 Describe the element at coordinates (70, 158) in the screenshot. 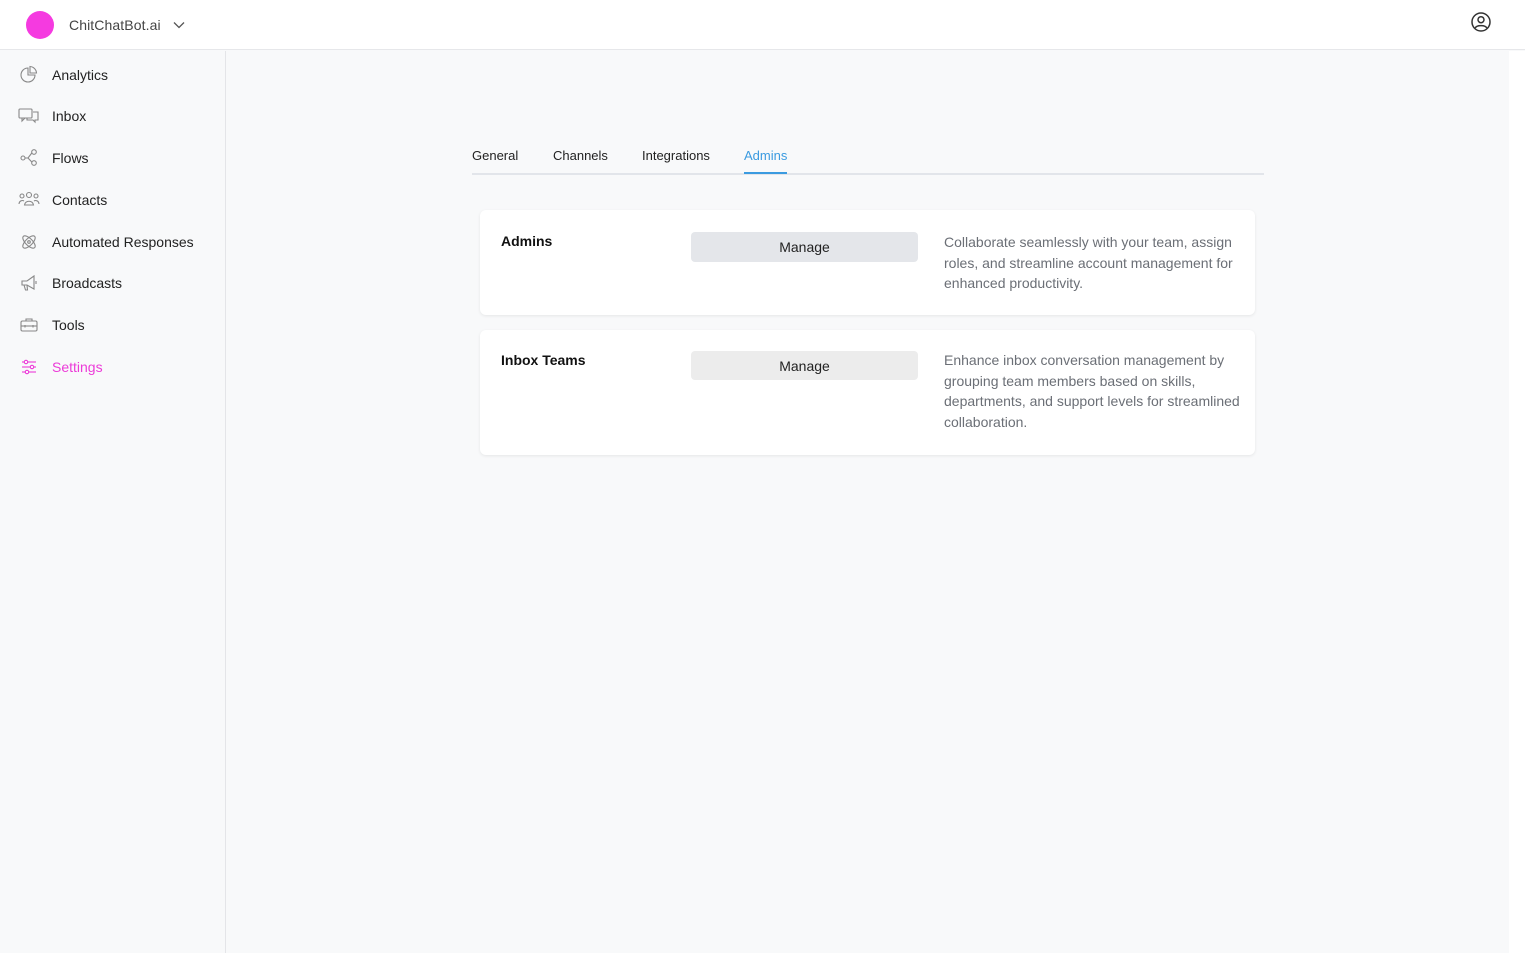

I see `sidebar-item-label: Flows` at that location.